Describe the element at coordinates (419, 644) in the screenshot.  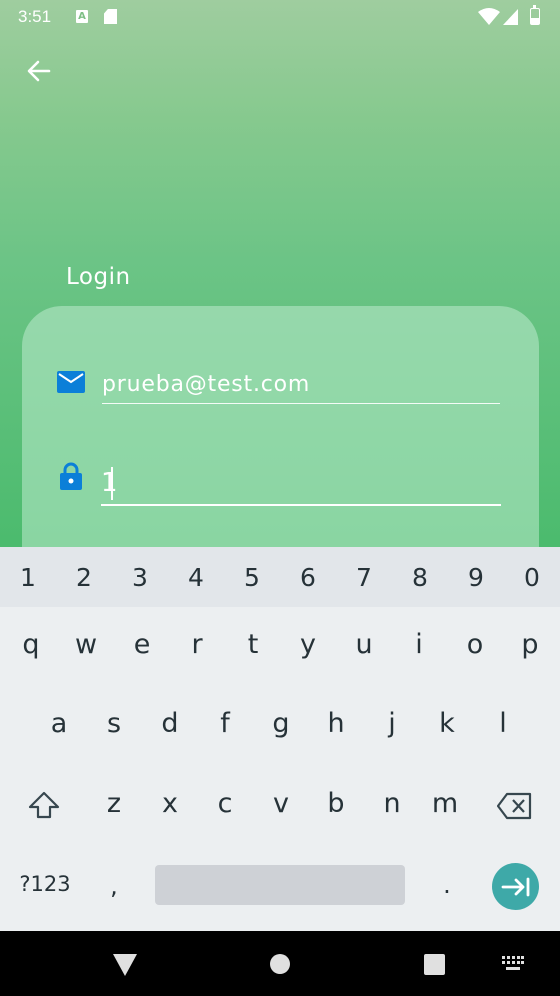
I see `key-i: i` at that location.